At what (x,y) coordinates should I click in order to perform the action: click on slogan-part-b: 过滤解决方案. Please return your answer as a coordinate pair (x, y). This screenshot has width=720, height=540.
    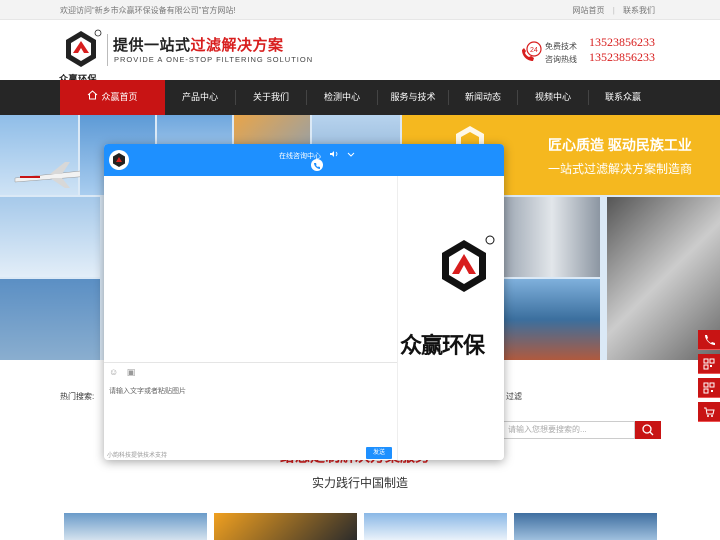
    Looking at the image, I should click on (237, 45).